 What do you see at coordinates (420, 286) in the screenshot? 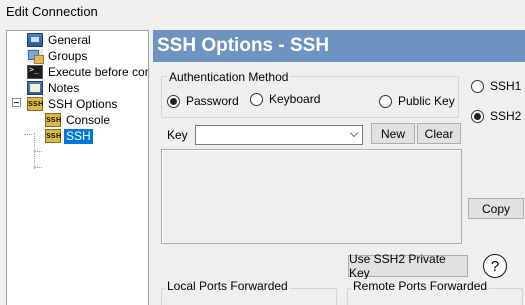
I see `remote-ports-label: Remote Ports Forwarded` at bounding box center [420, 286].